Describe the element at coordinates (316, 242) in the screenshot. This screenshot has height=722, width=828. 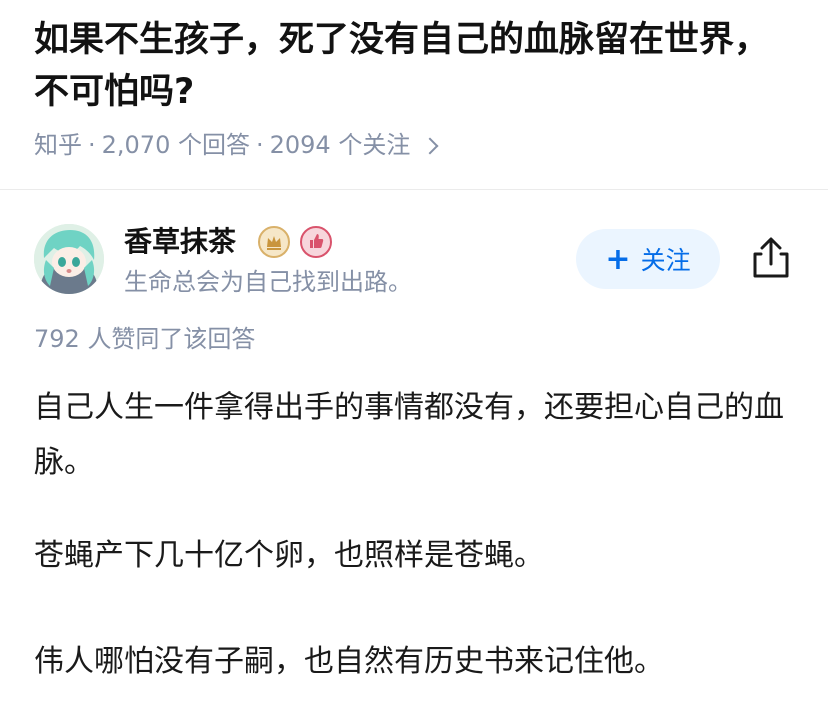
I see `thumb-badge-icon` at that location.